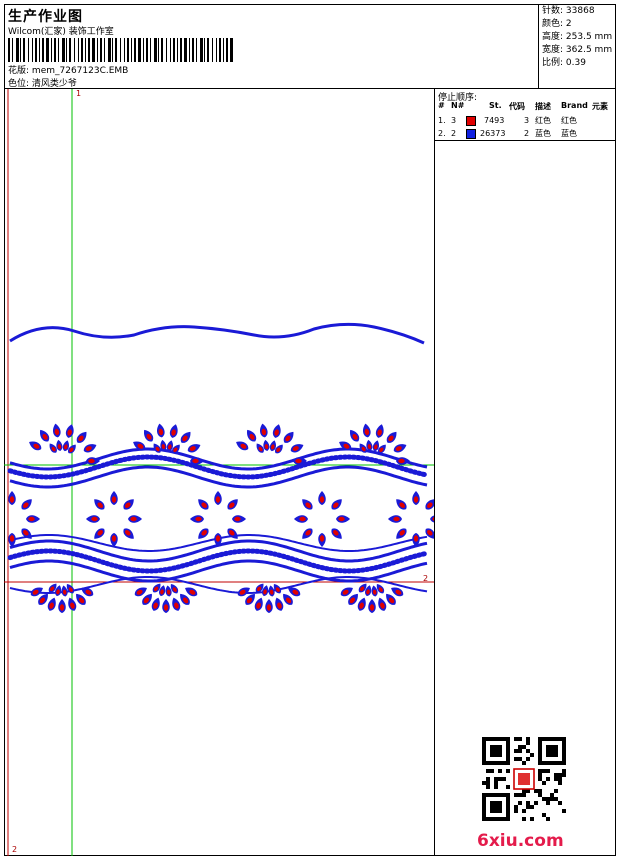 This screenshot has width=620, height=860. Describe the element at coordinates (79, 93) in the screenshot. I see `guide-label-top: 1` at that location.